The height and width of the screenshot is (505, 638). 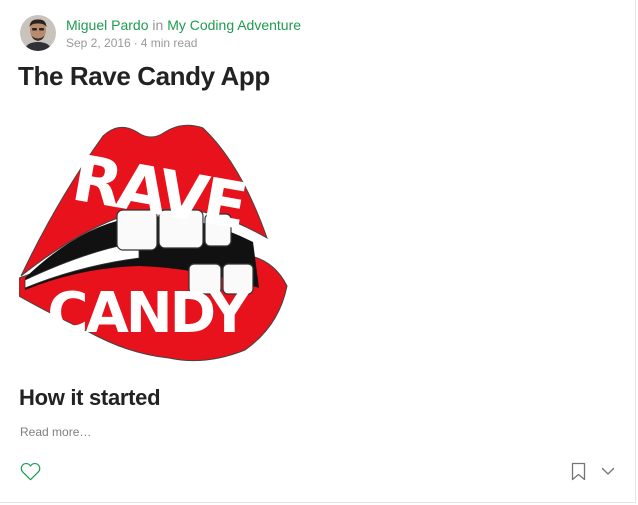 What do you see at coordinates (38, 33) in the screenshot?
I see `avatar` at bounding box center [38, 33].